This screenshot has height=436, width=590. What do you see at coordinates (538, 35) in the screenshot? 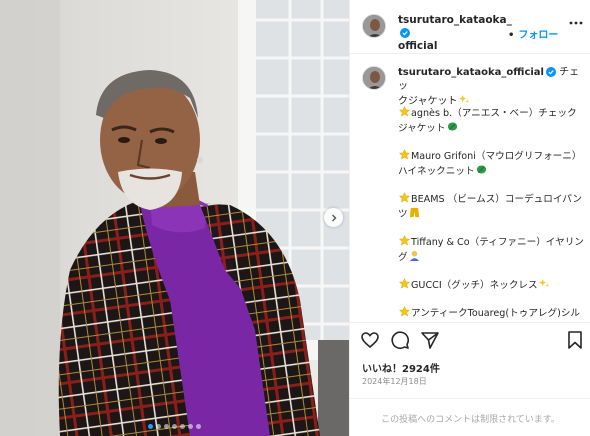
I see `follow-label: フォロー` at bounding box center [538, 35].